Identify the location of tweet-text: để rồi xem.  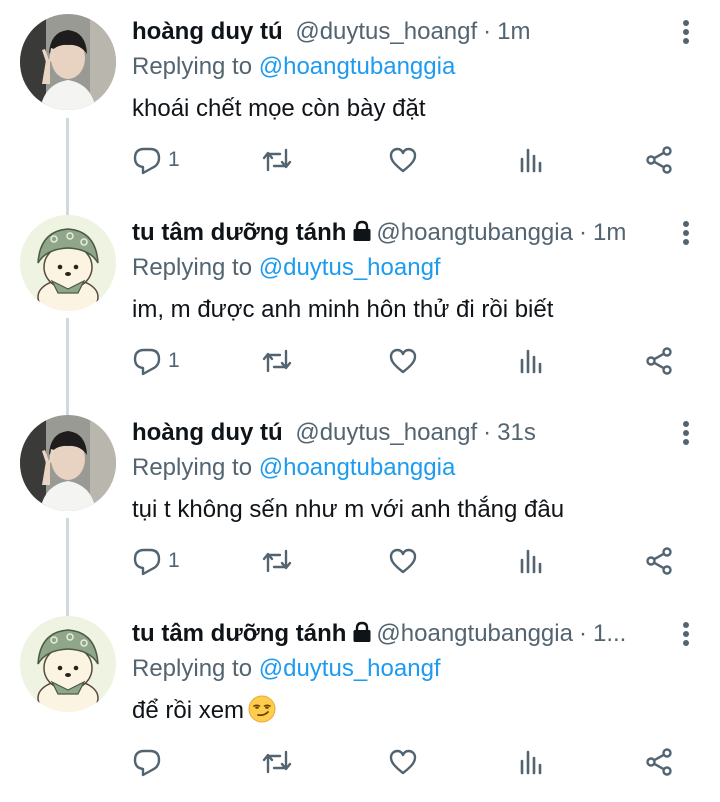
(416, 713).